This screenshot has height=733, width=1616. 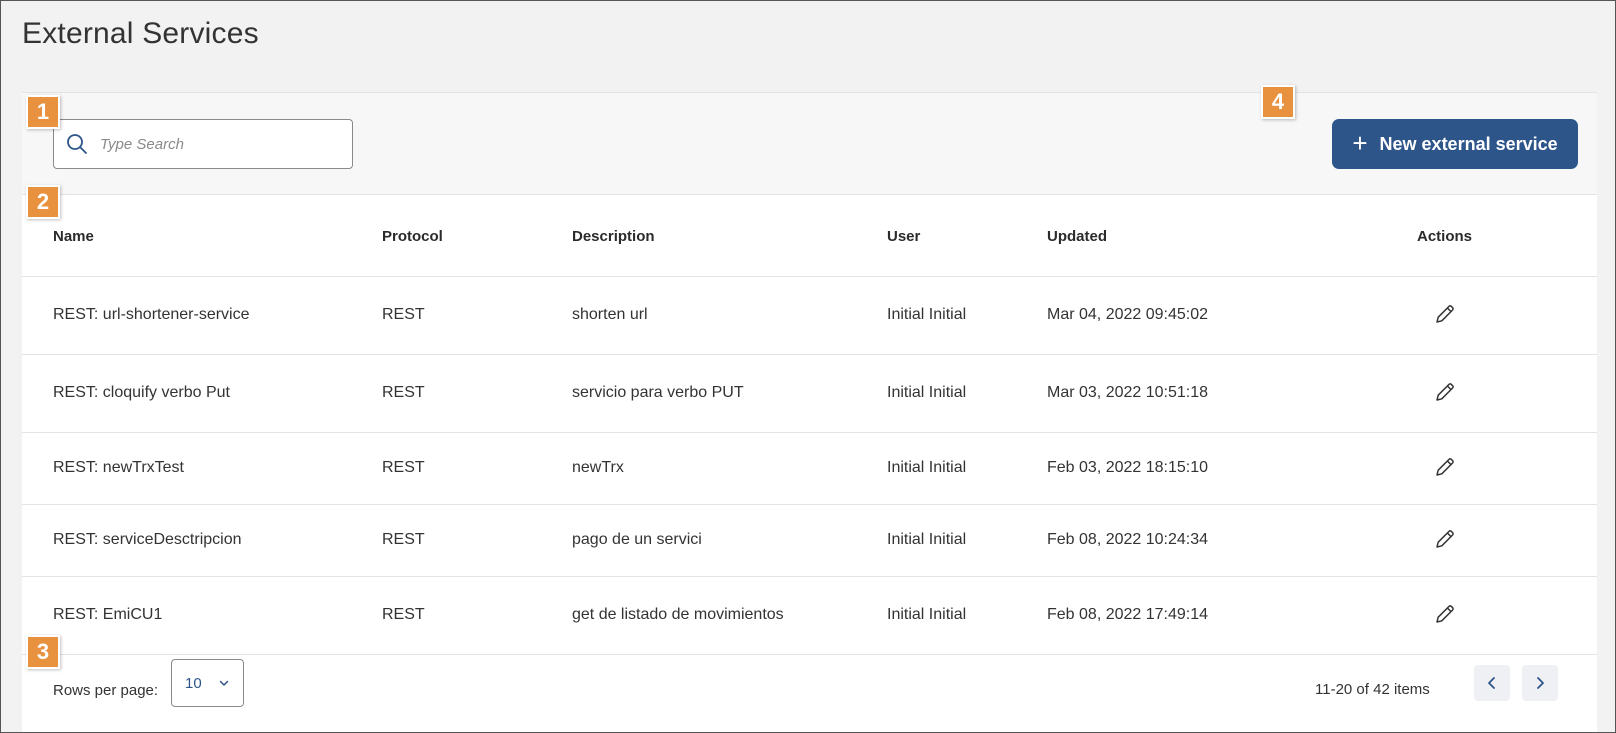 What do you see at coordinates (729, 540) in the screenshot?
I see `cell-description: pago de un servici` at bounding box center [729, 540].